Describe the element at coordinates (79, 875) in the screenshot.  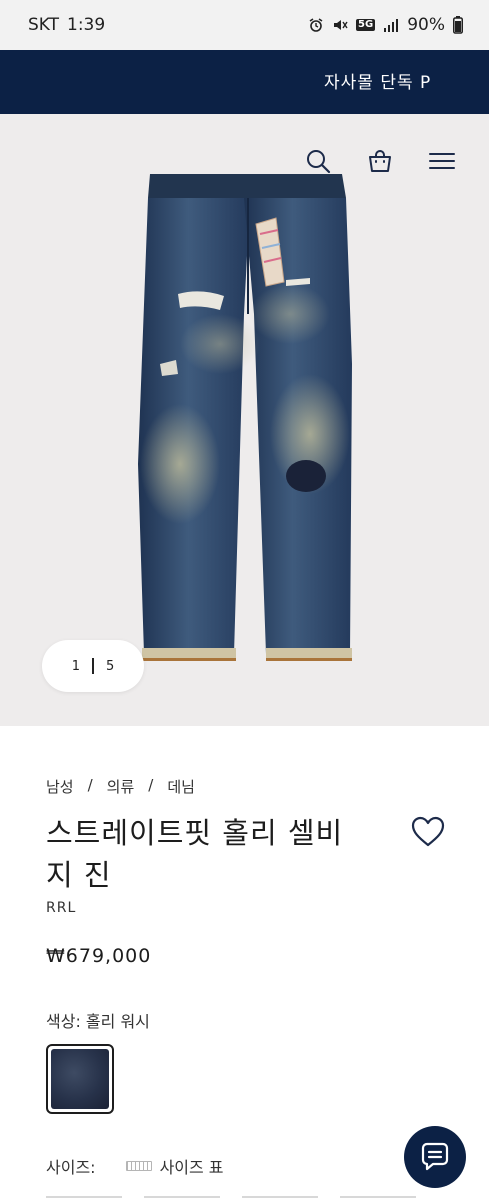
I see `product-title-line-2: 지 진` at that location.